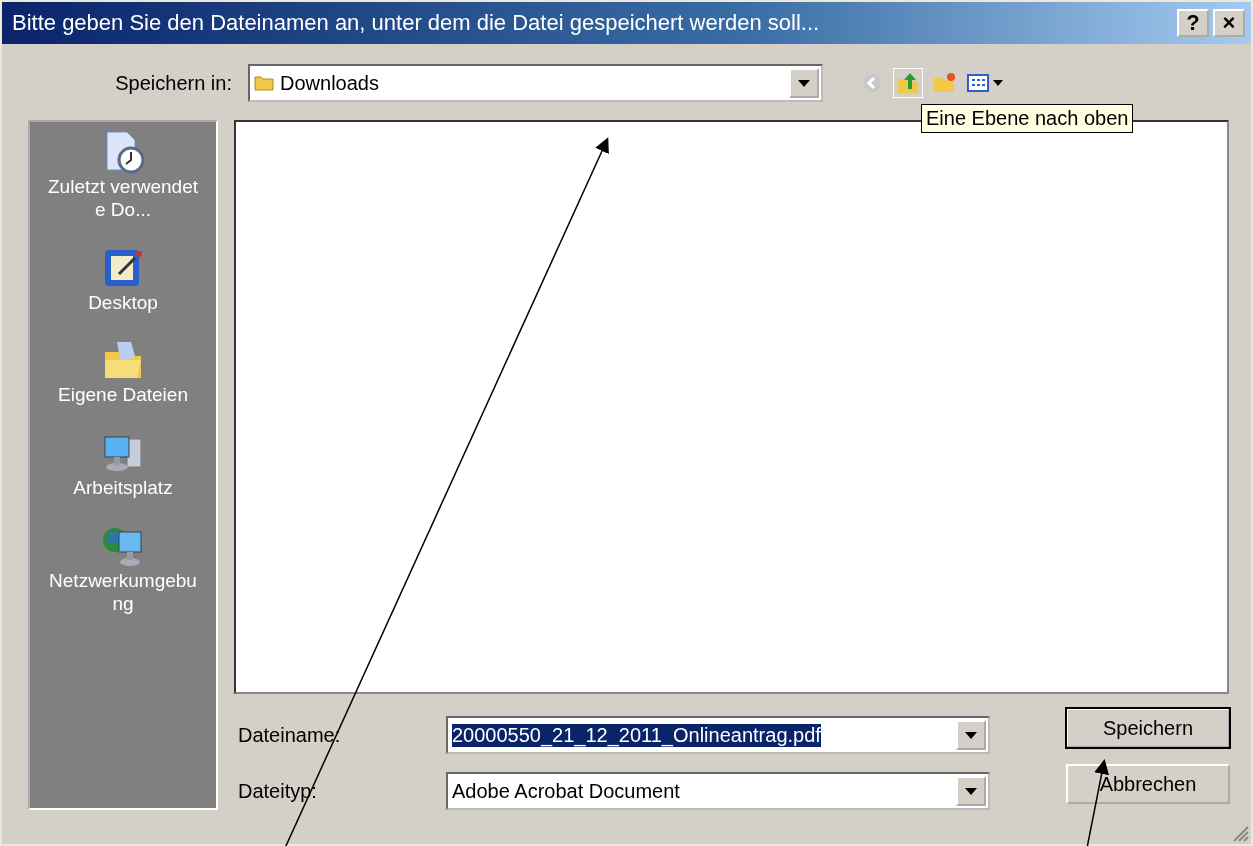  What do you see at coordinates (1148, 728) in the screenshot?
I see `dialog-button: Speichern` at bounding box center [1148, 728].